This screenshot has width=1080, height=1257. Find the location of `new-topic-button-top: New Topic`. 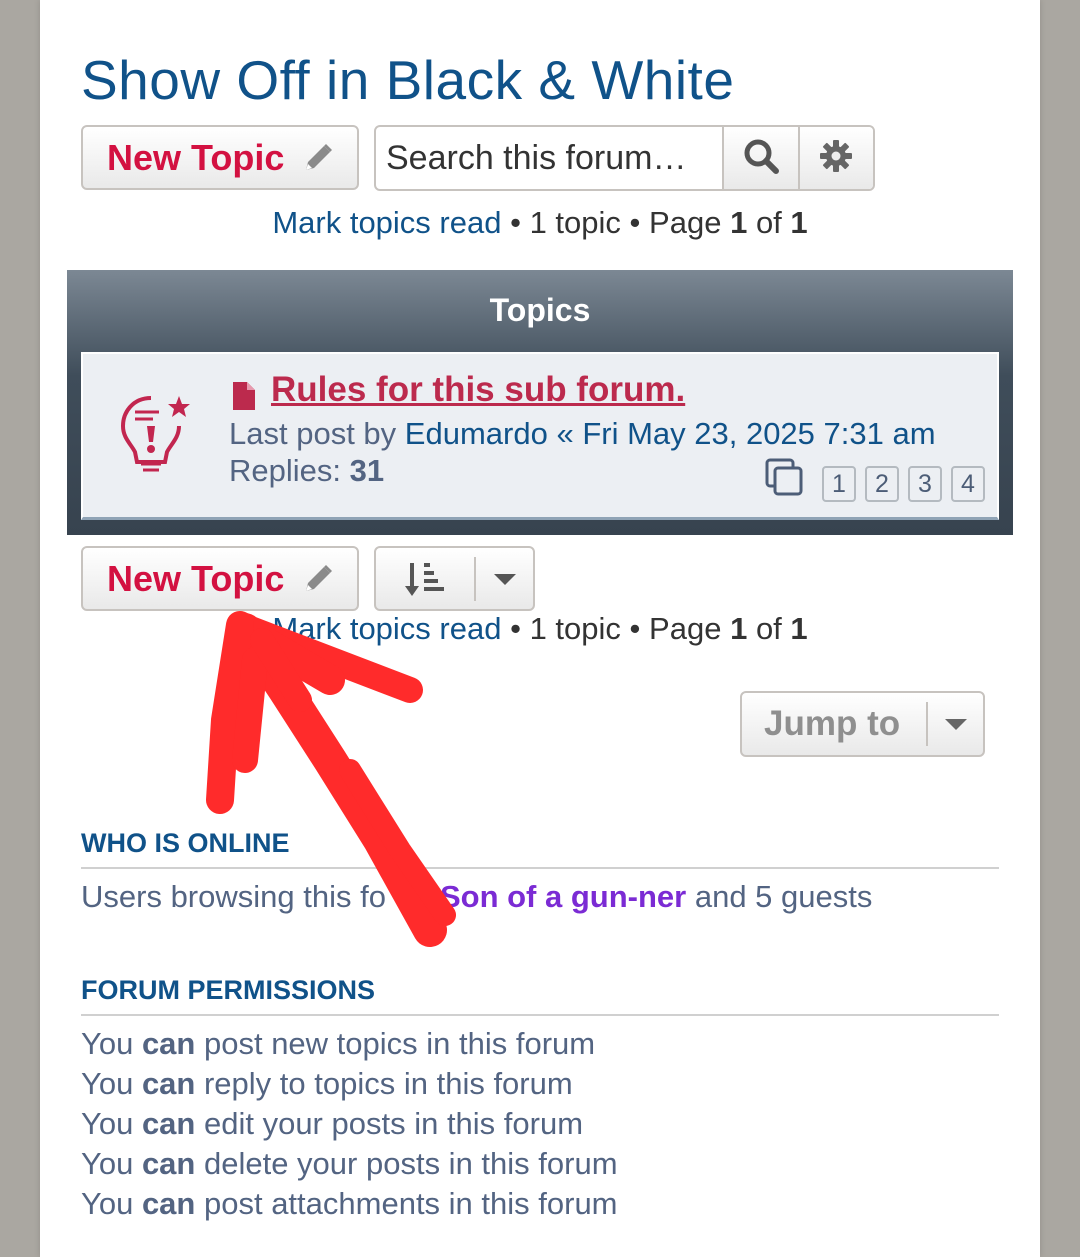

new-topic-button-top: New Topic is located at coordinates (220, 157).